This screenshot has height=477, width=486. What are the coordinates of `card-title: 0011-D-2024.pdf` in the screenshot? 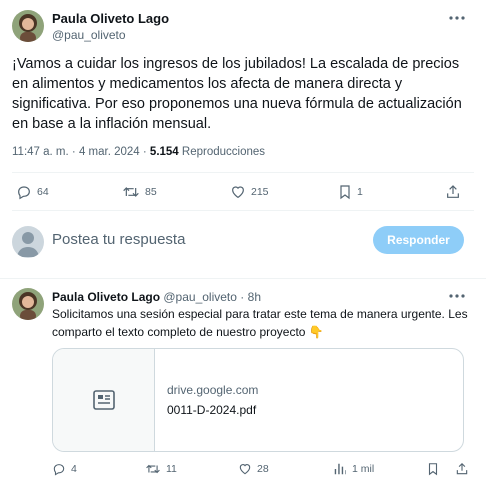 It's located at (212, 410).